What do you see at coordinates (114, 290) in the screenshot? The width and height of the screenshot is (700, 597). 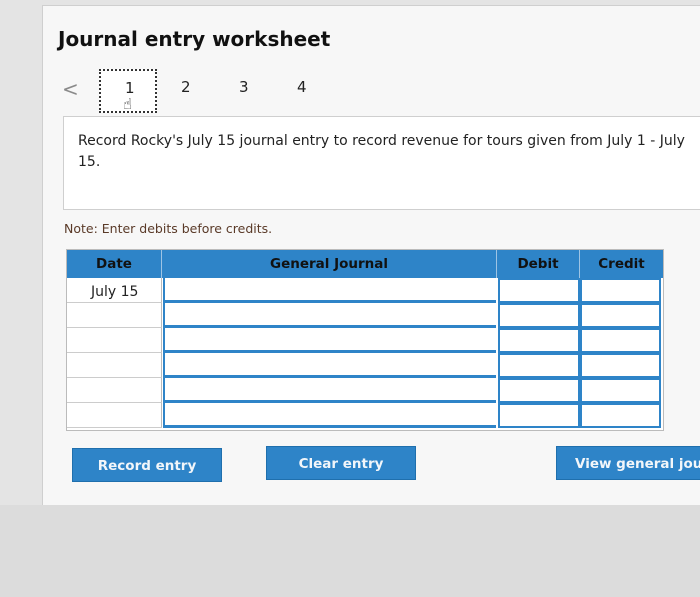 I see `date-cell: July 15` at bounding box center [114, 290].